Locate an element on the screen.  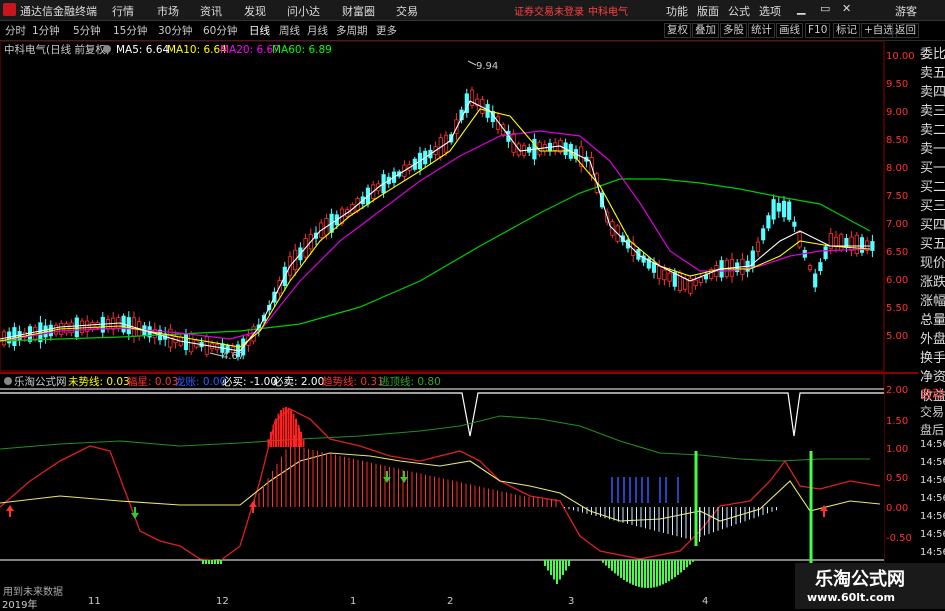
side-buy2: 买二 is located at coordinates (932, 185).